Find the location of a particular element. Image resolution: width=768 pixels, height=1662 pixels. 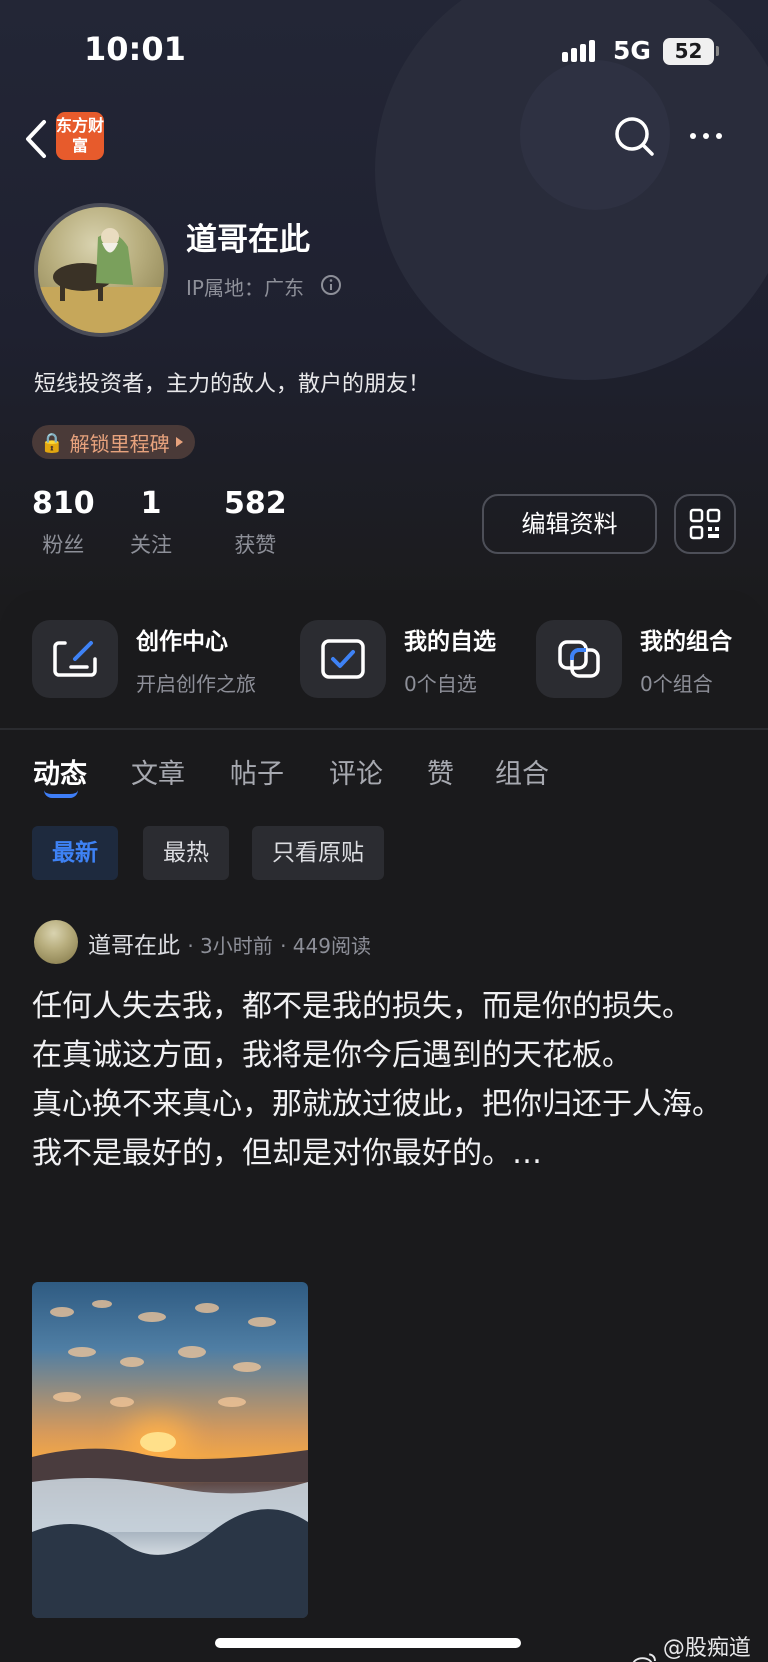

shortcut-portfolio: 我的组合 0个组合 is located at coordinates (634, 659).